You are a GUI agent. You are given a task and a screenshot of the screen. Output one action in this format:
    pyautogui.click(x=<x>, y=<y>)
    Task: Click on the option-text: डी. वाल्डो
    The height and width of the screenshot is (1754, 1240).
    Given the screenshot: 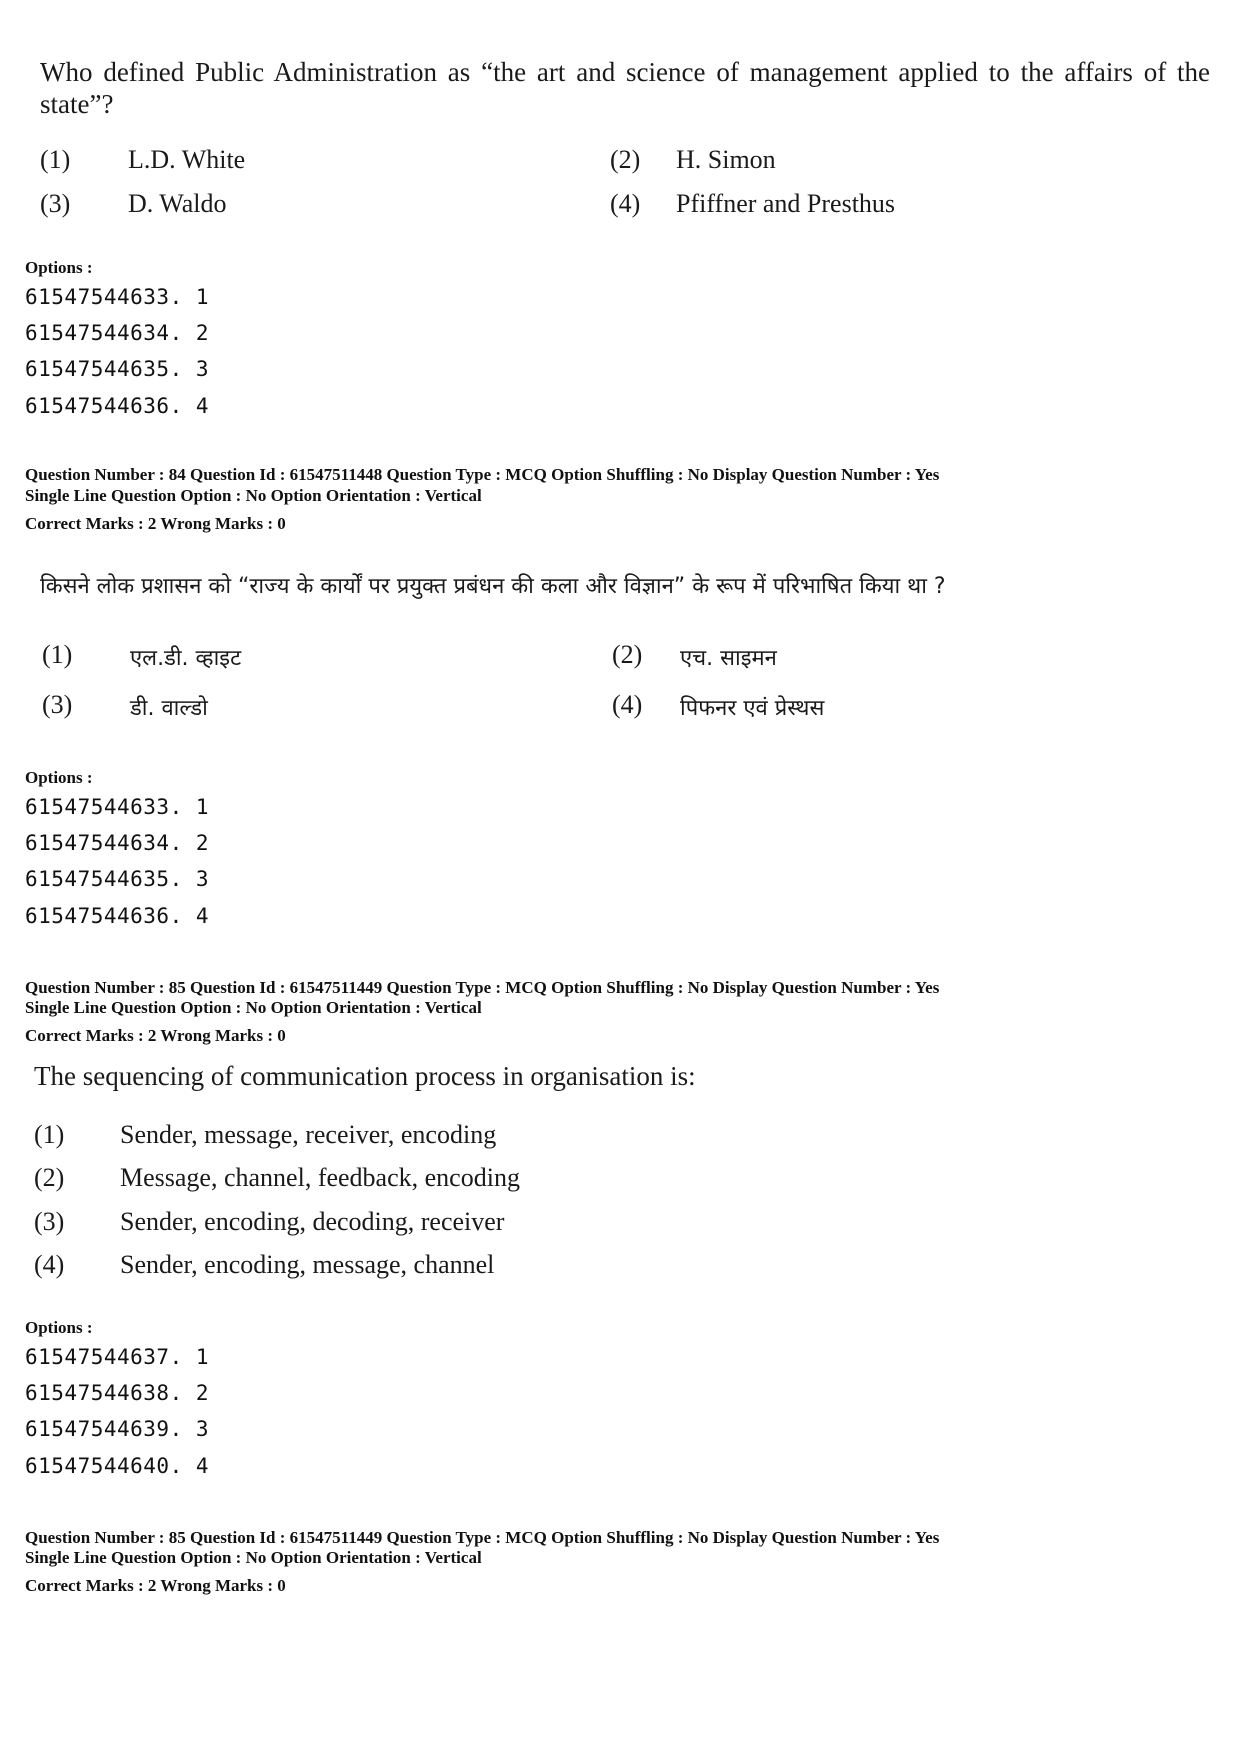 What is the action you would take?
    pyautogui.click(x=169, y=708)
    